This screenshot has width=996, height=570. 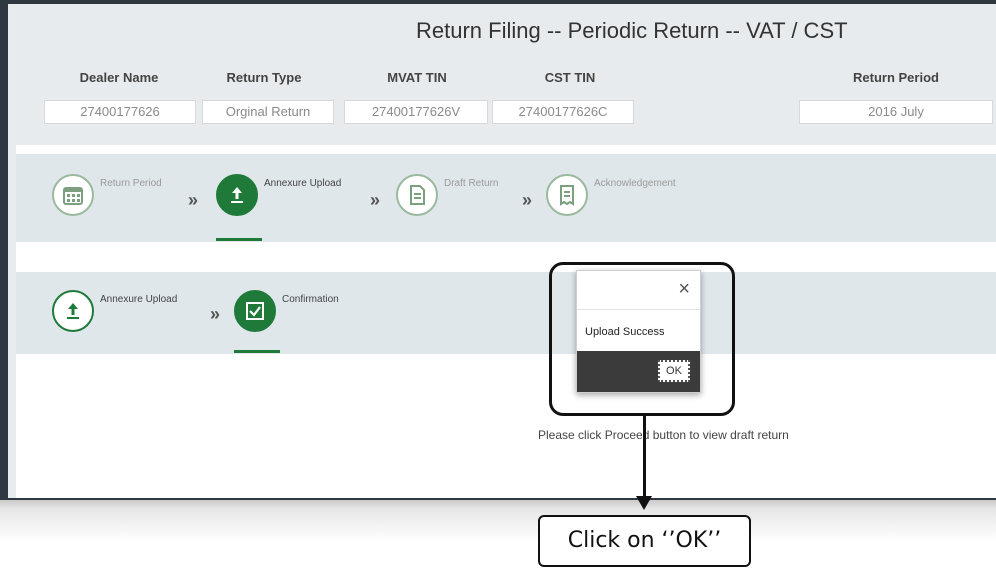 I want to click on step-label-return-period: Return Period, so click(x=131, y=183).